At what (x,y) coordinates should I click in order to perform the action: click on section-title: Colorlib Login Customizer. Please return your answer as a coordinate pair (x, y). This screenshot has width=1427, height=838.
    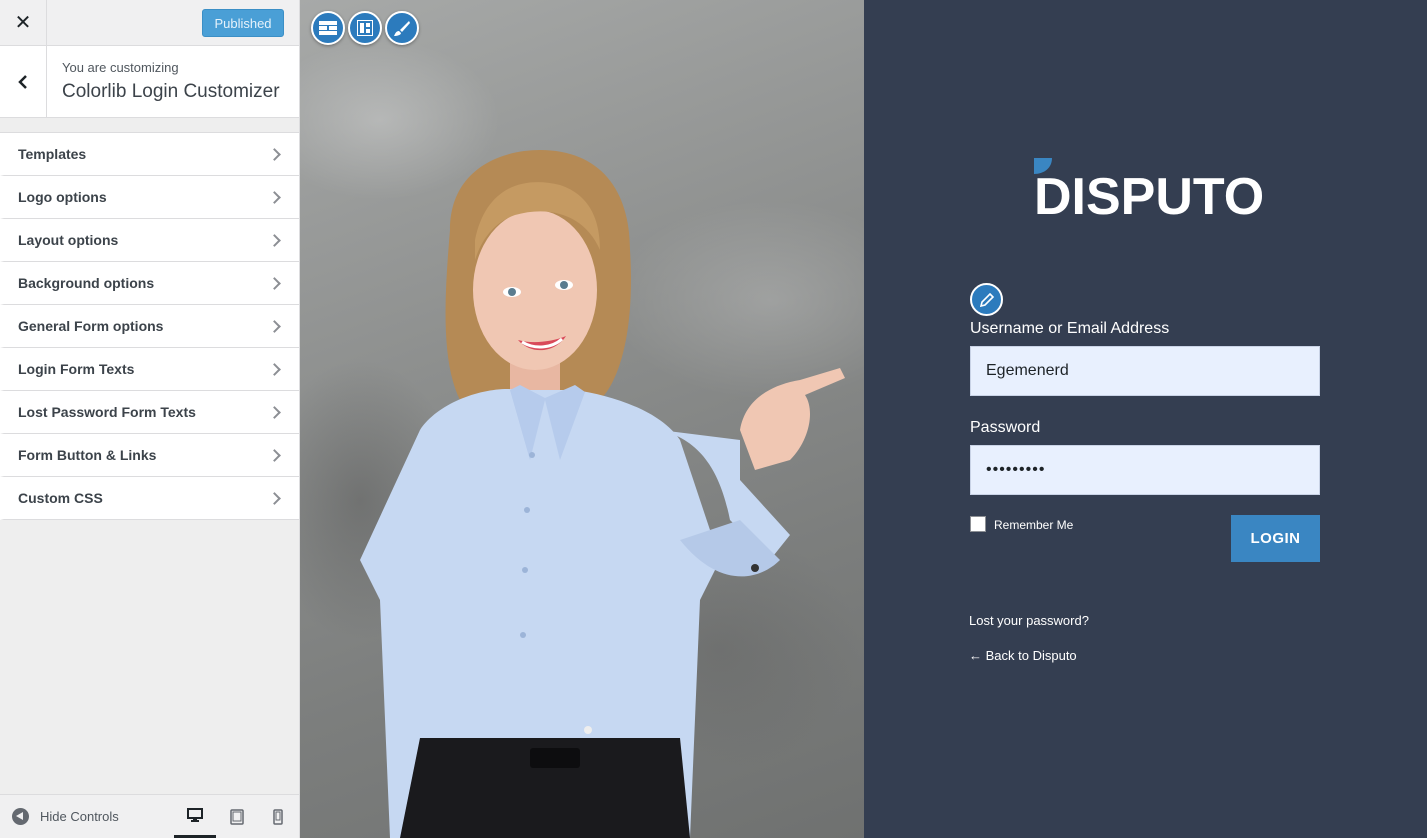
    Looking at the image, I should click on (171, 91).